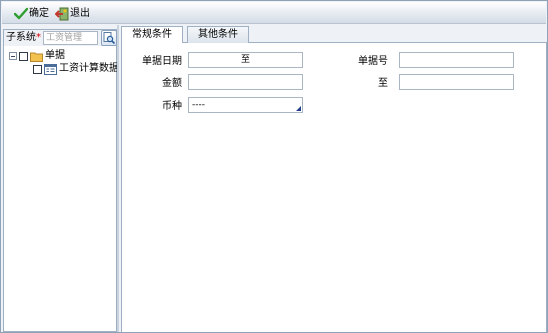  I want to click on doc-date-label: 单据日期, so click(162, 61).